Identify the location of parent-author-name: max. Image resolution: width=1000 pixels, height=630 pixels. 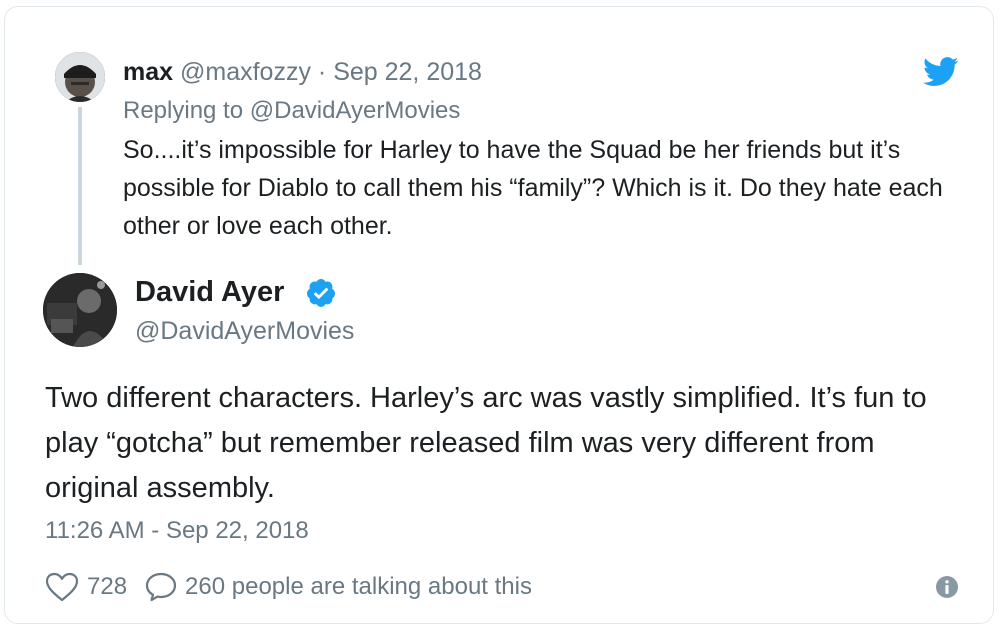
(148, 72).